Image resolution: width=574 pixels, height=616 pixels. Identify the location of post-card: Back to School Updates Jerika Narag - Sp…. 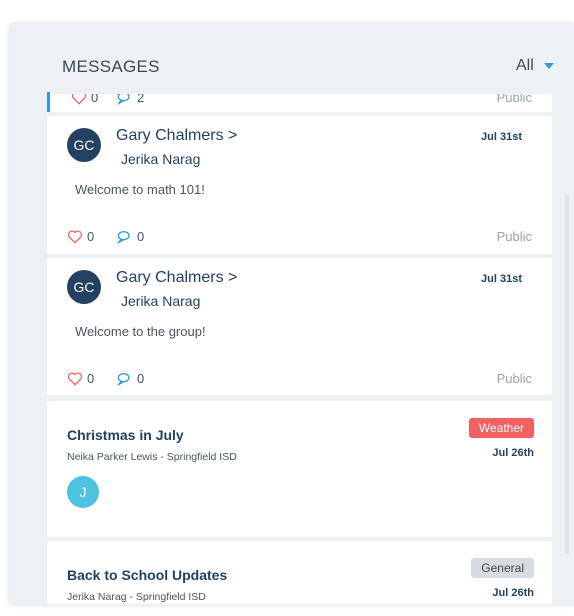
(299, 572).